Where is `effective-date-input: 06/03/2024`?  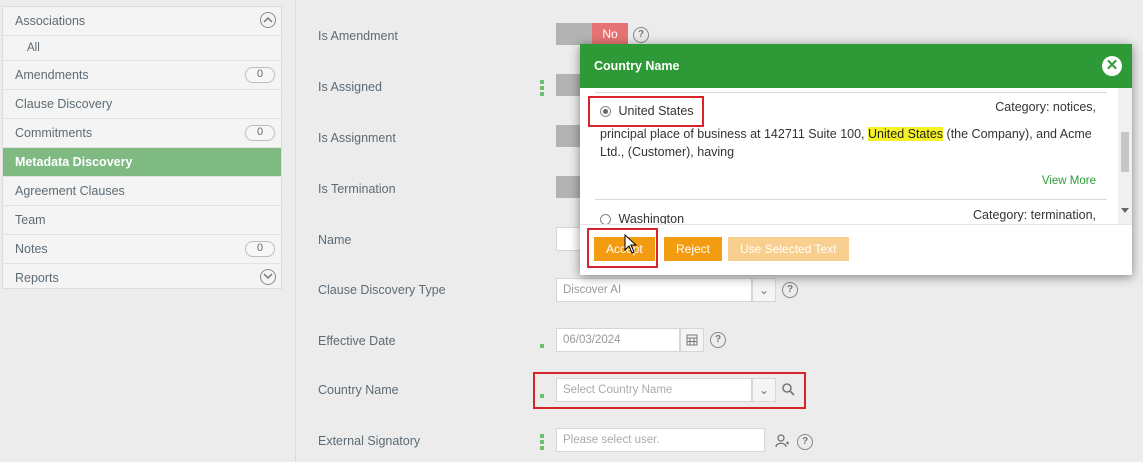
effective-date-input: 06/03/2024 is located at coordinates (618, 340).